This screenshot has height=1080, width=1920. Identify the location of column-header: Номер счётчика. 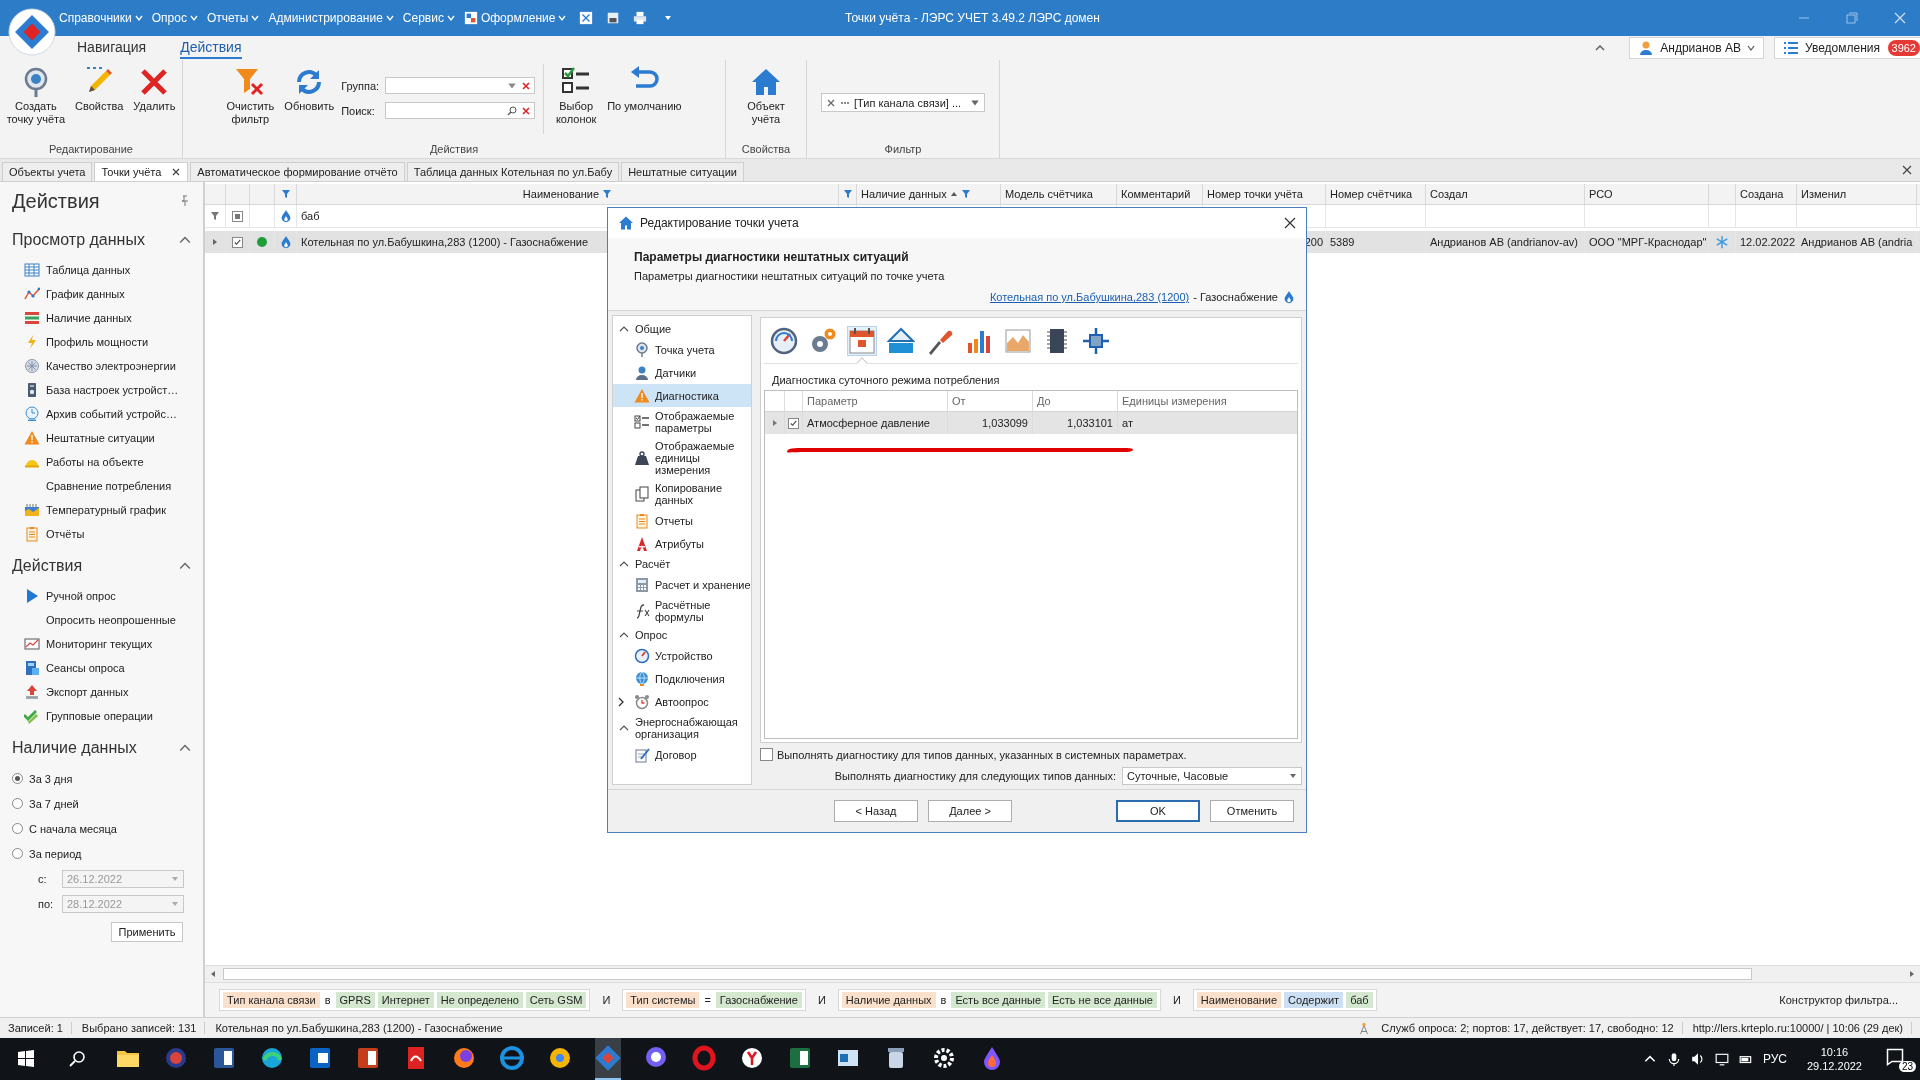
(1376, 194).